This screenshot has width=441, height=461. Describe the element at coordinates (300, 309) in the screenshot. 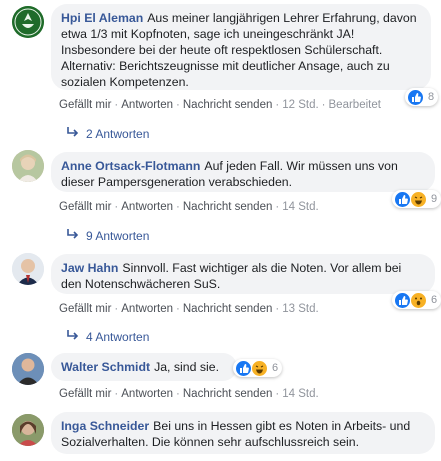

I see `timestamp: 13 Std.` at that location.